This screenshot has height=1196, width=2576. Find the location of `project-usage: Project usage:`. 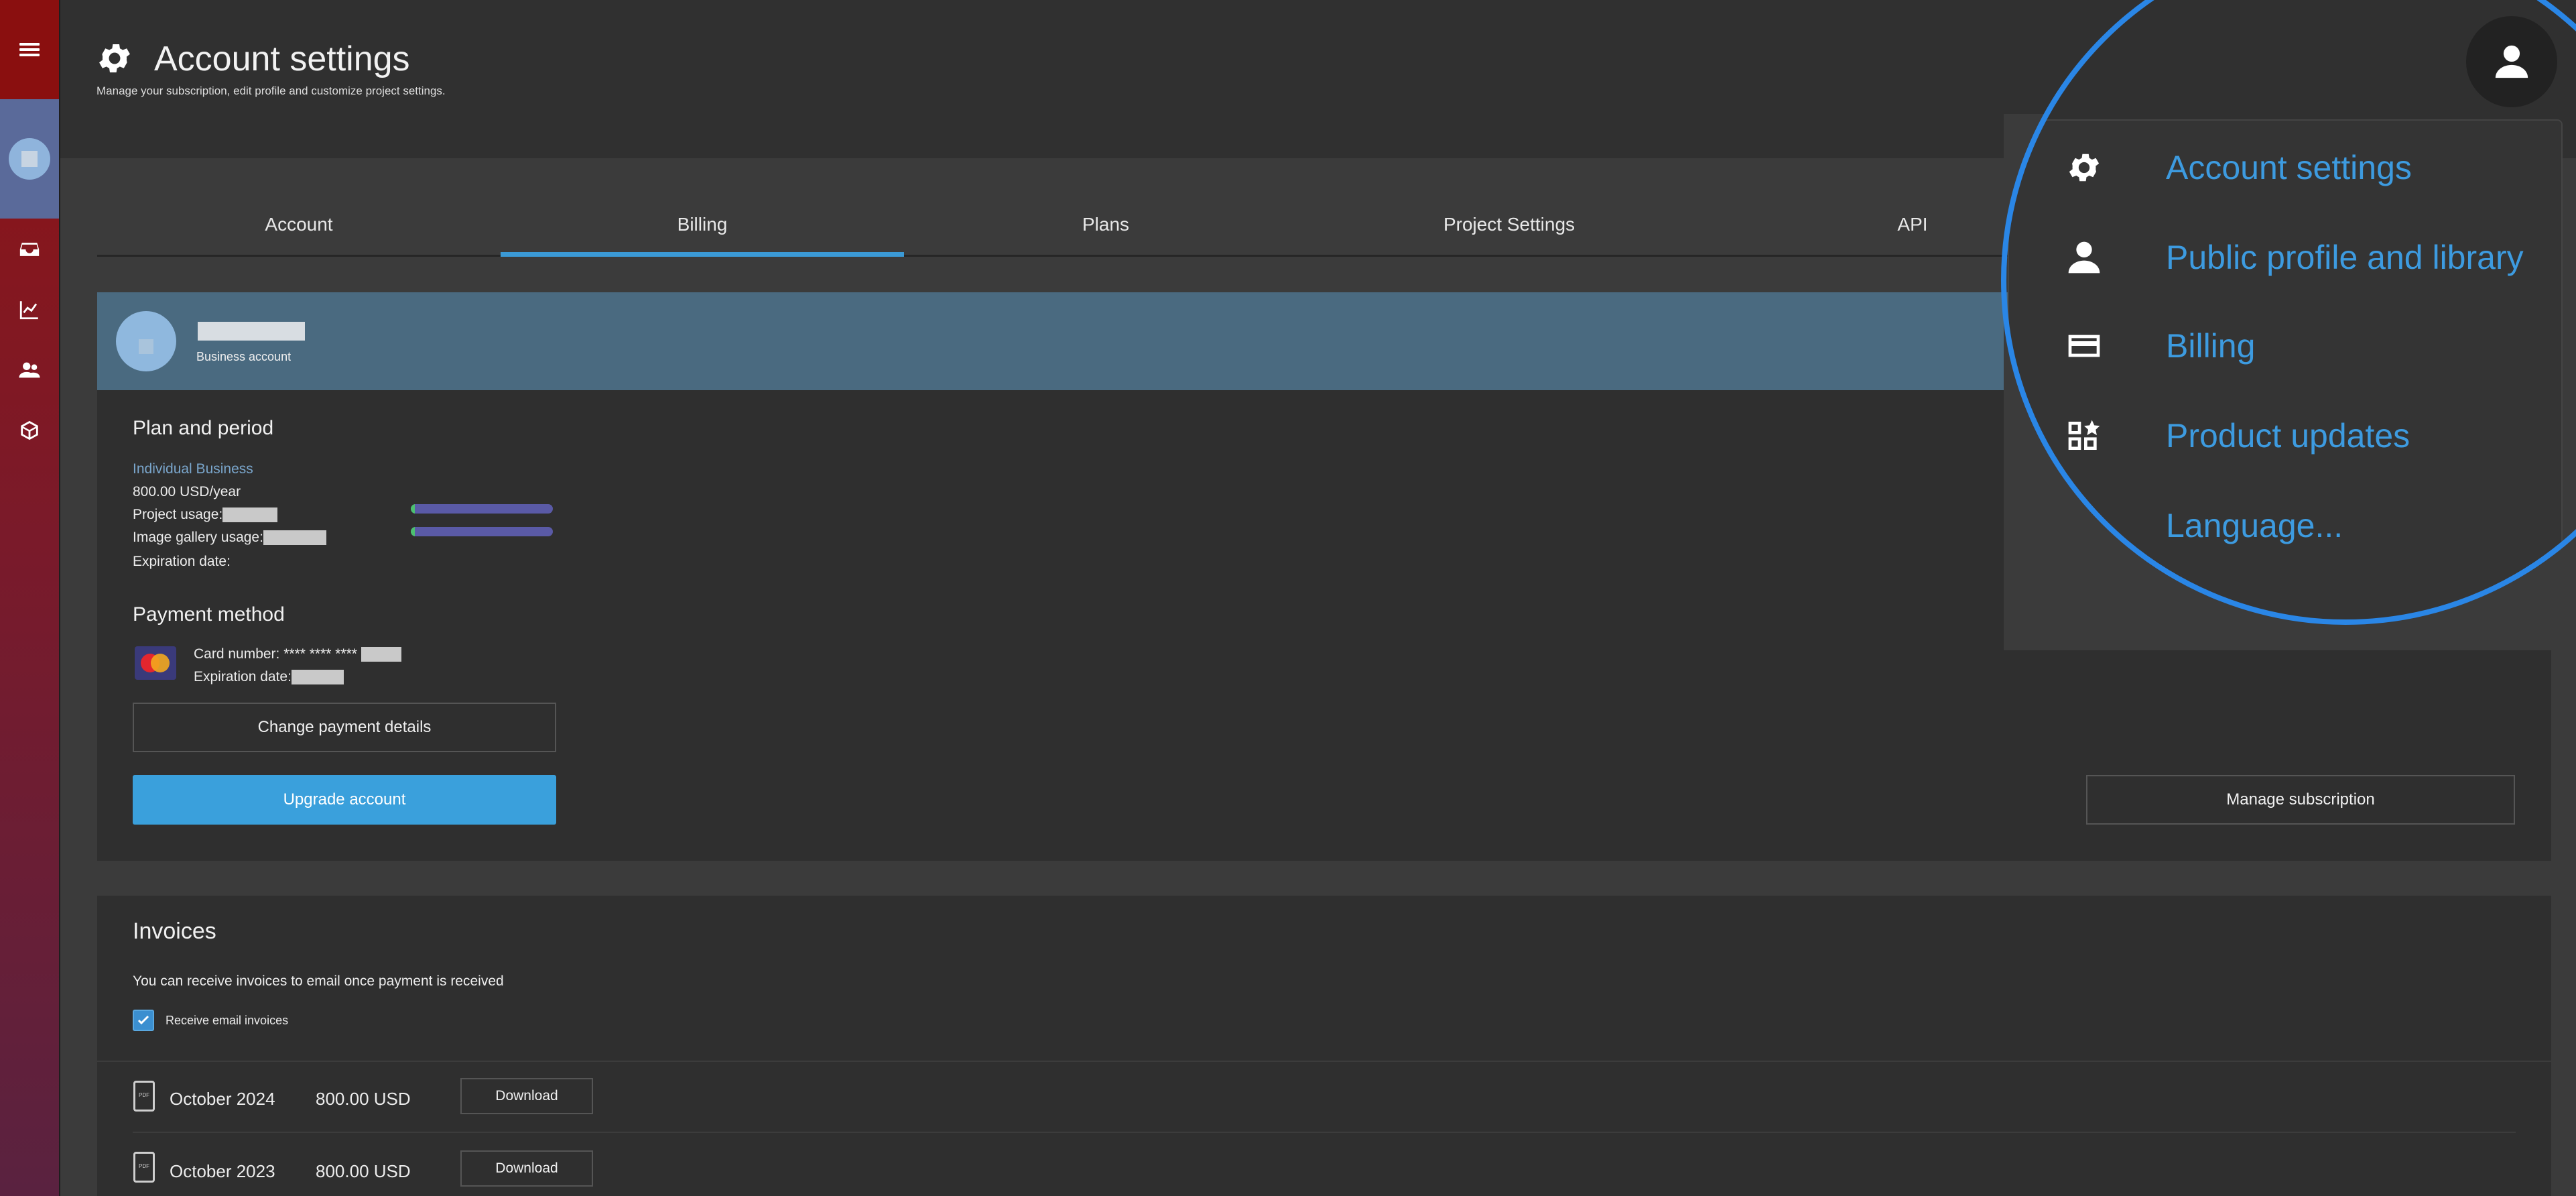

project-usage: Project usage: is located at coordinates (205, 515).